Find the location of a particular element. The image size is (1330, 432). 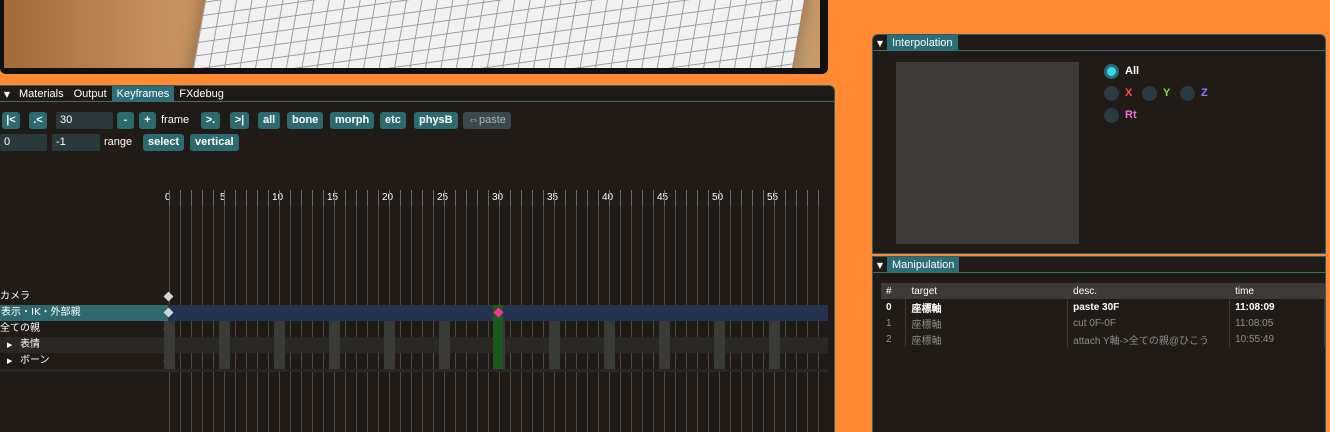

bone-button: bone is located at coordinates (305, 120).